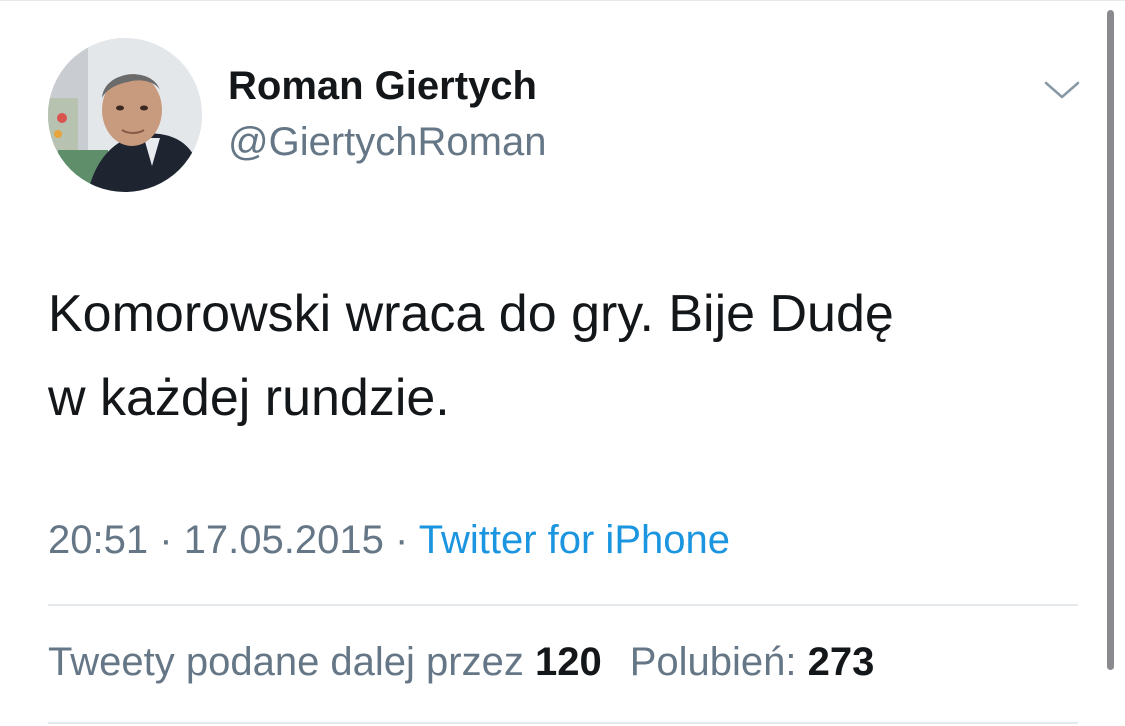  I want to click on tweet-meta: 20:51 · 17.05.2015 · Twitter for iPhone, so click(389, 540).